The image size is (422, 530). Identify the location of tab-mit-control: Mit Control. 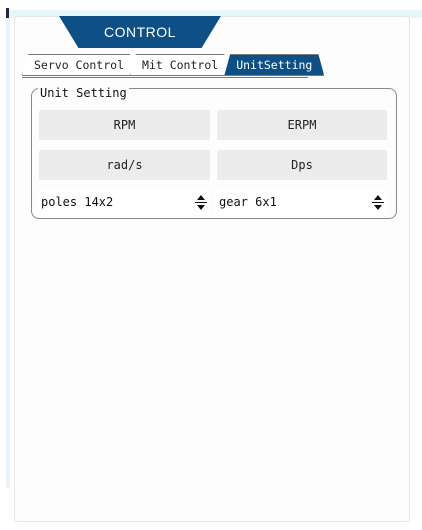
(180, 65).